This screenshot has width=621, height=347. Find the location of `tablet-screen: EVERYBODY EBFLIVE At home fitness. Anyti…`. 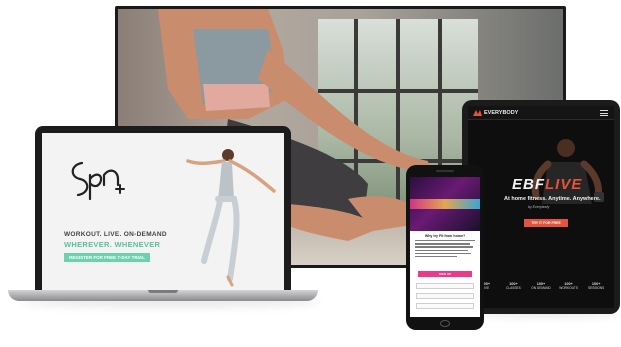

tablet-screen: EVERYBODY EBFLIVE At home fitness. Anyti… is located at coordinates (541, 207).